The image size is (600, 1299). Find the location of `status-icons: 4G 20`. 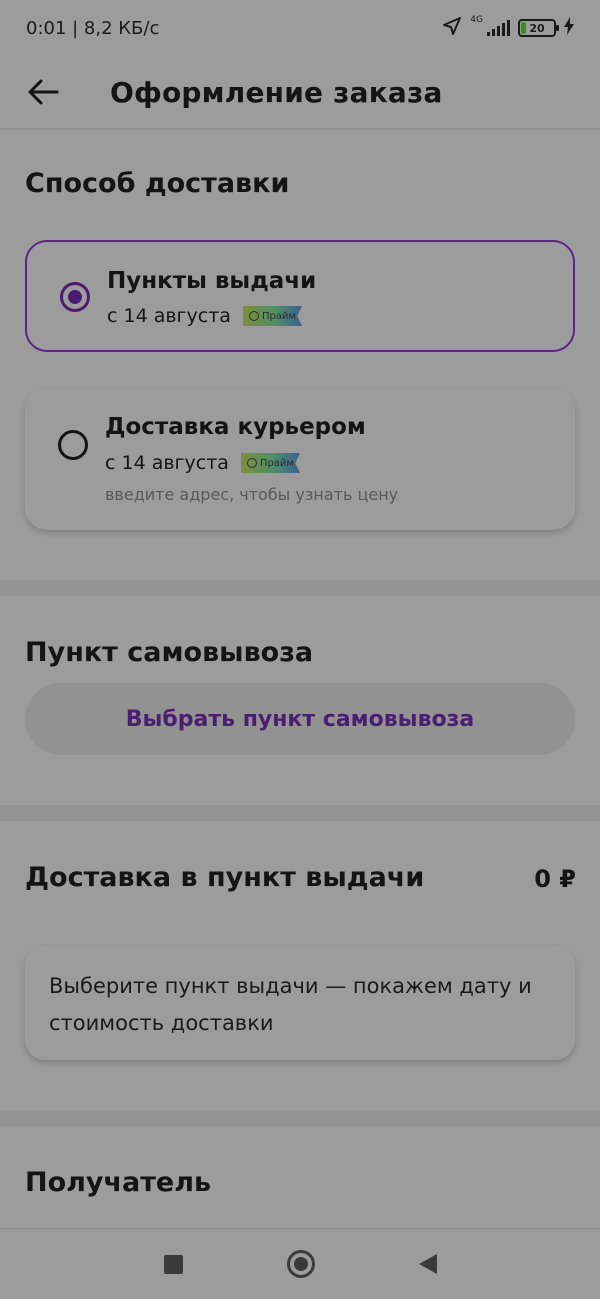

status-icons: 4G 20 is located at coordinates (508, 28).